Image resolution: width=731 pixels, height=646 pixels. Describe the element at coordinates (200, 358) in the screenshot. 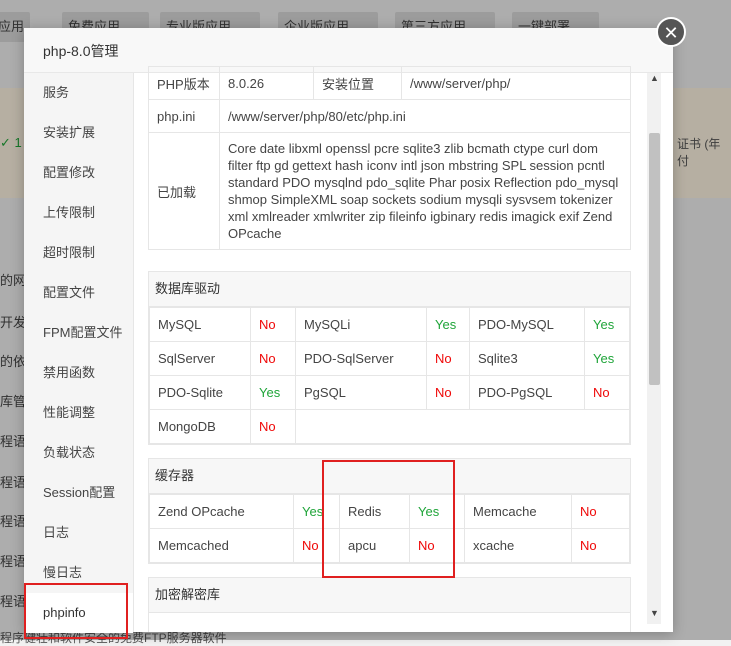

I see `driver-name: SqlServer` at that location.